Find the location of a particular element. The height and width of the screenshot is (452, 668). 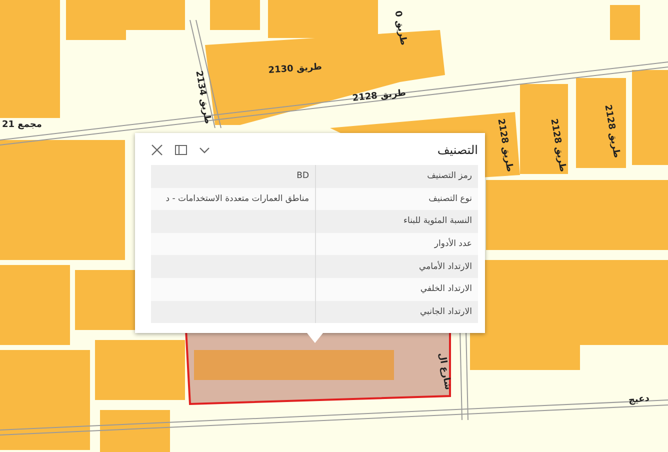

street-label: شارع ال is located at coordinates (444, 371).